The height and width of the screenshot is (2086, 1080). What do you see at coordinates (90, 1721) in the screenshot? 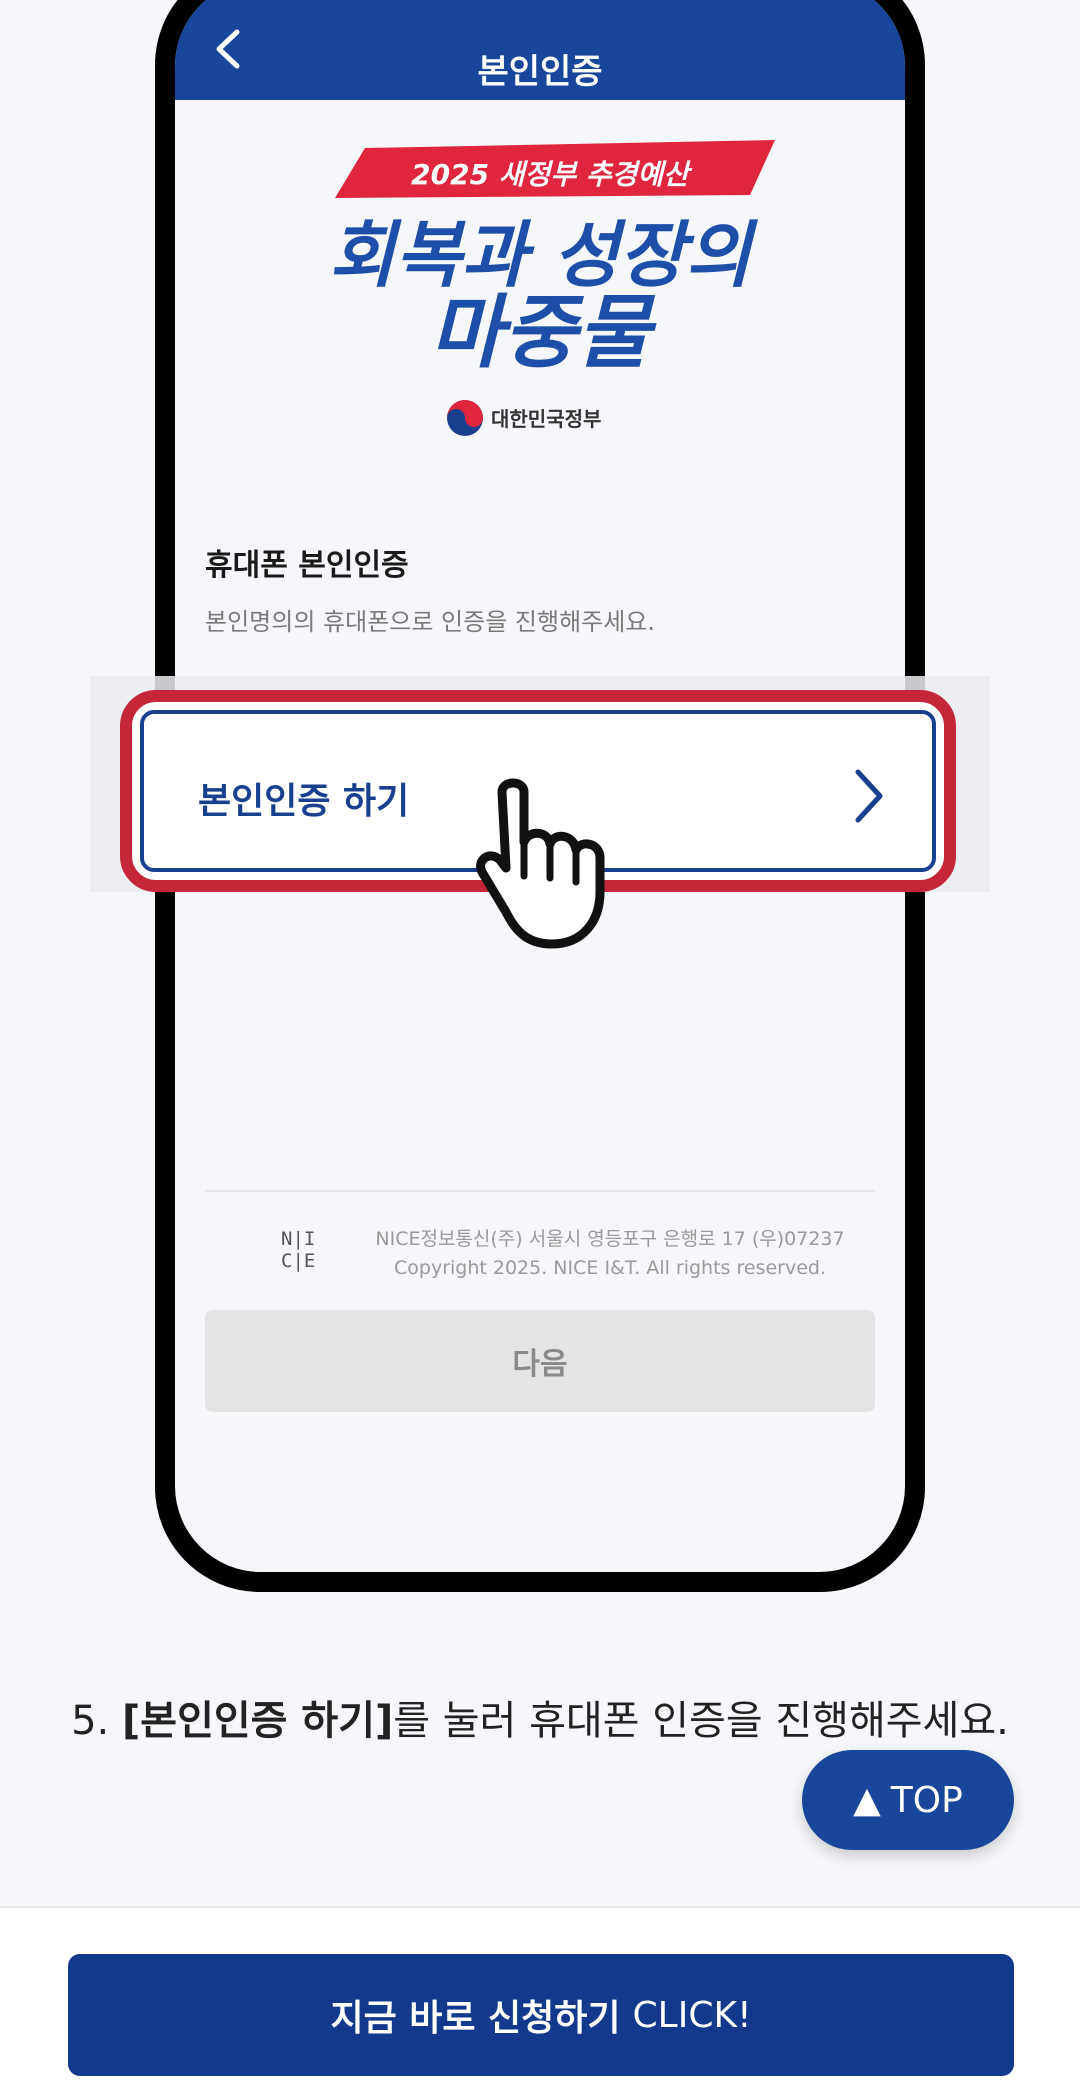
I see `instruction-number: 5.` at bounding box center [90, 1721].